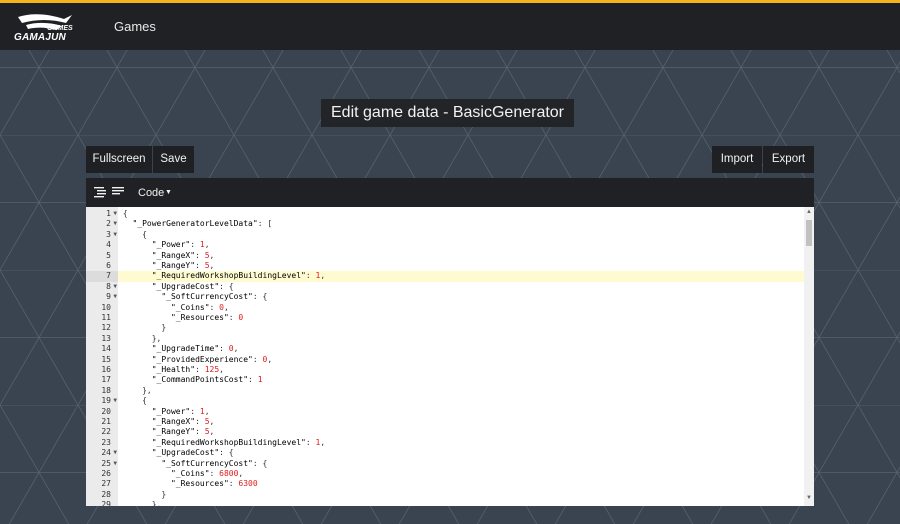 This screenshot has height=524, width=900. Describe the element at coordinates (108, 245) in the screenshot. I see `line-number-text: 4` at that location.